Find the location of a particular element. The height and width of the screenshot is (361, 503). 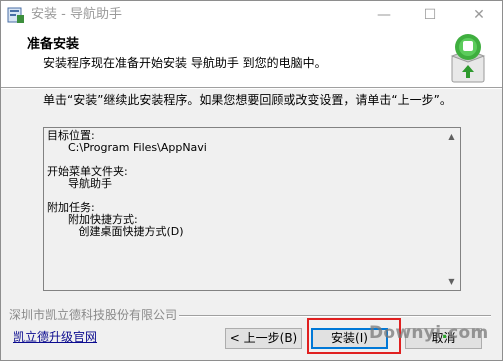

watermark-text: ownyi is located at coordinates (412, 333).